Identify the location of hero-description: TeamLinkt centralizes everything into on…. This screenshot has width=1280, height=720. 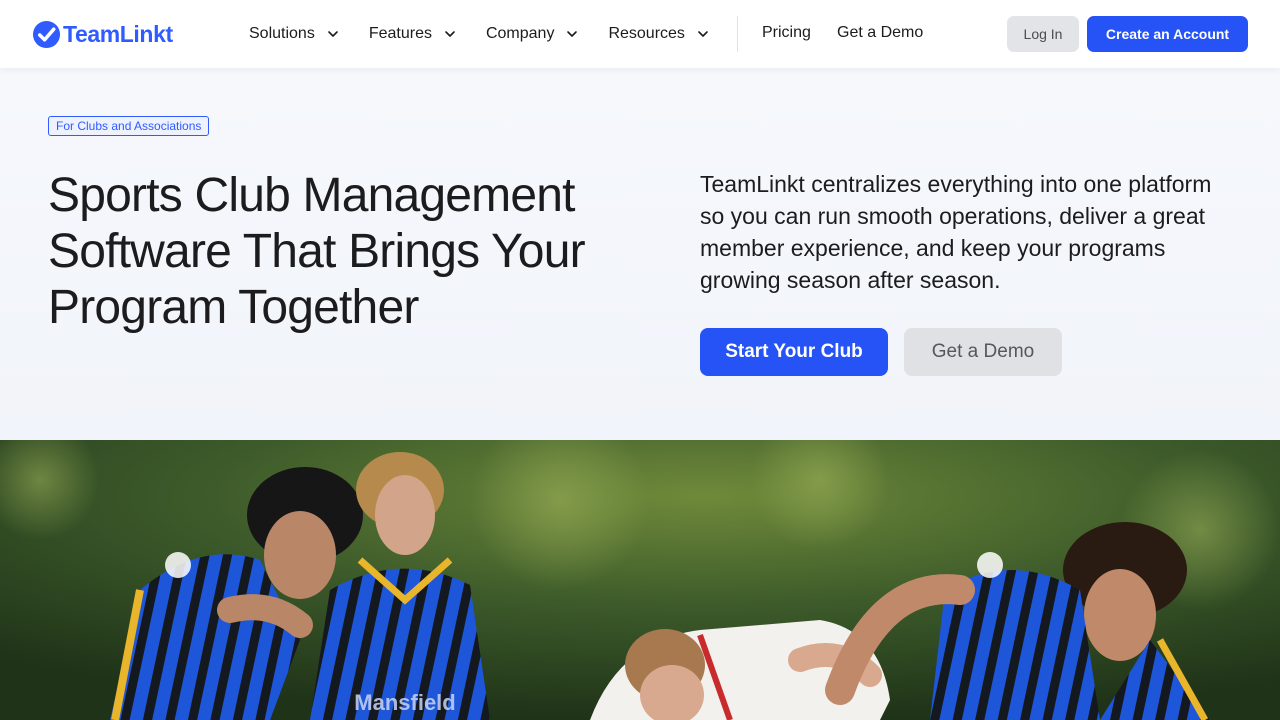
(956, 232).